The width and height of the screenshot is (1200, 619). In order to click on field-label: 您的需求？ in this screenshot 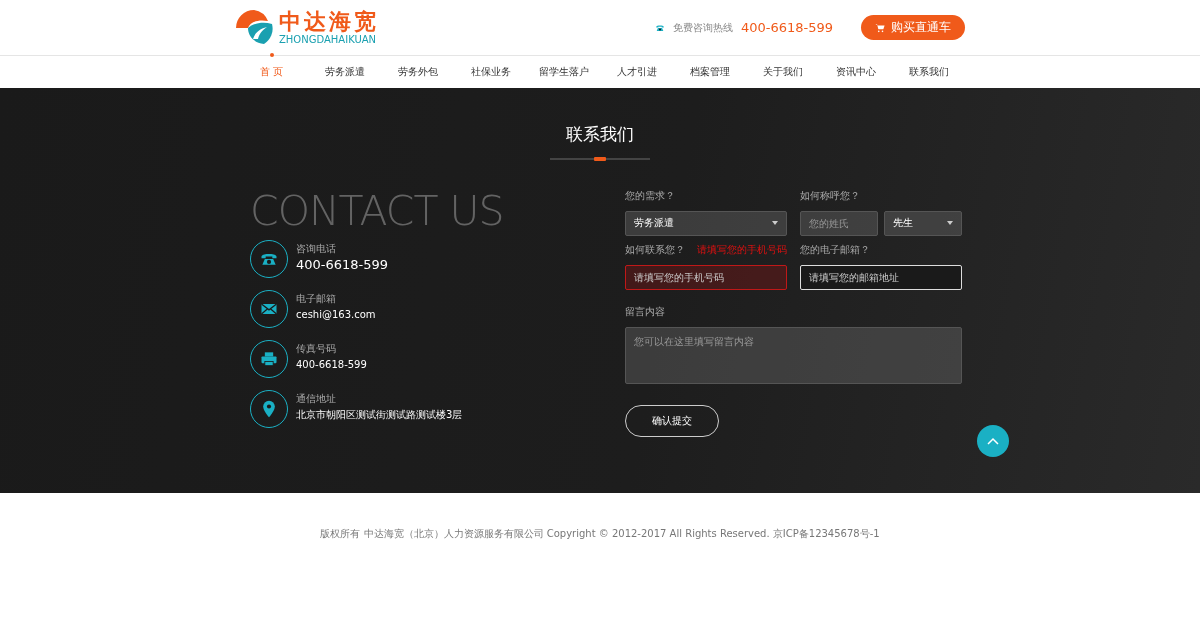, I will do `click(650, 196)`.